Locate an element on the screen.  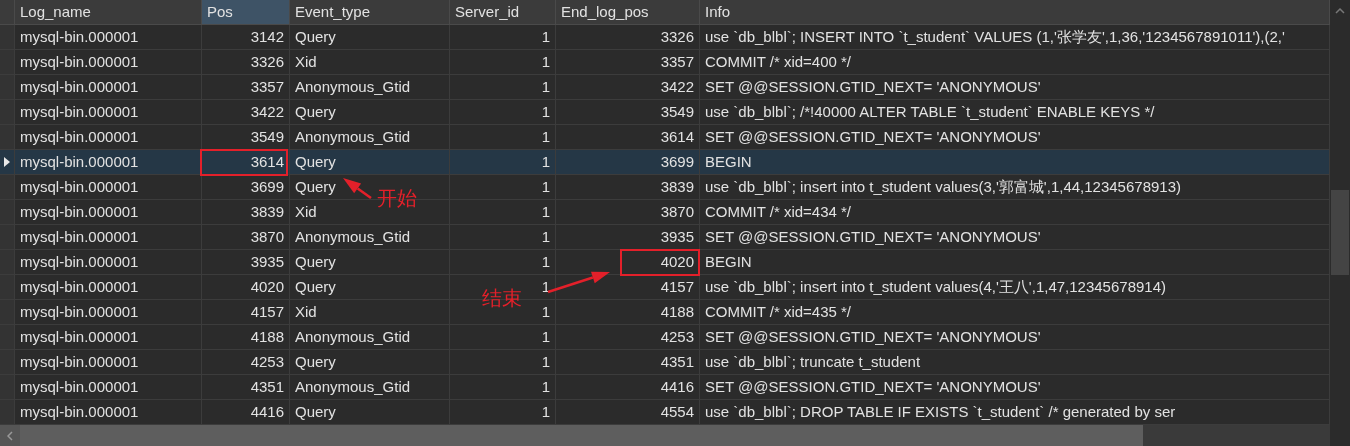
table-cell: 4416 is located at coordinates (628, 387).